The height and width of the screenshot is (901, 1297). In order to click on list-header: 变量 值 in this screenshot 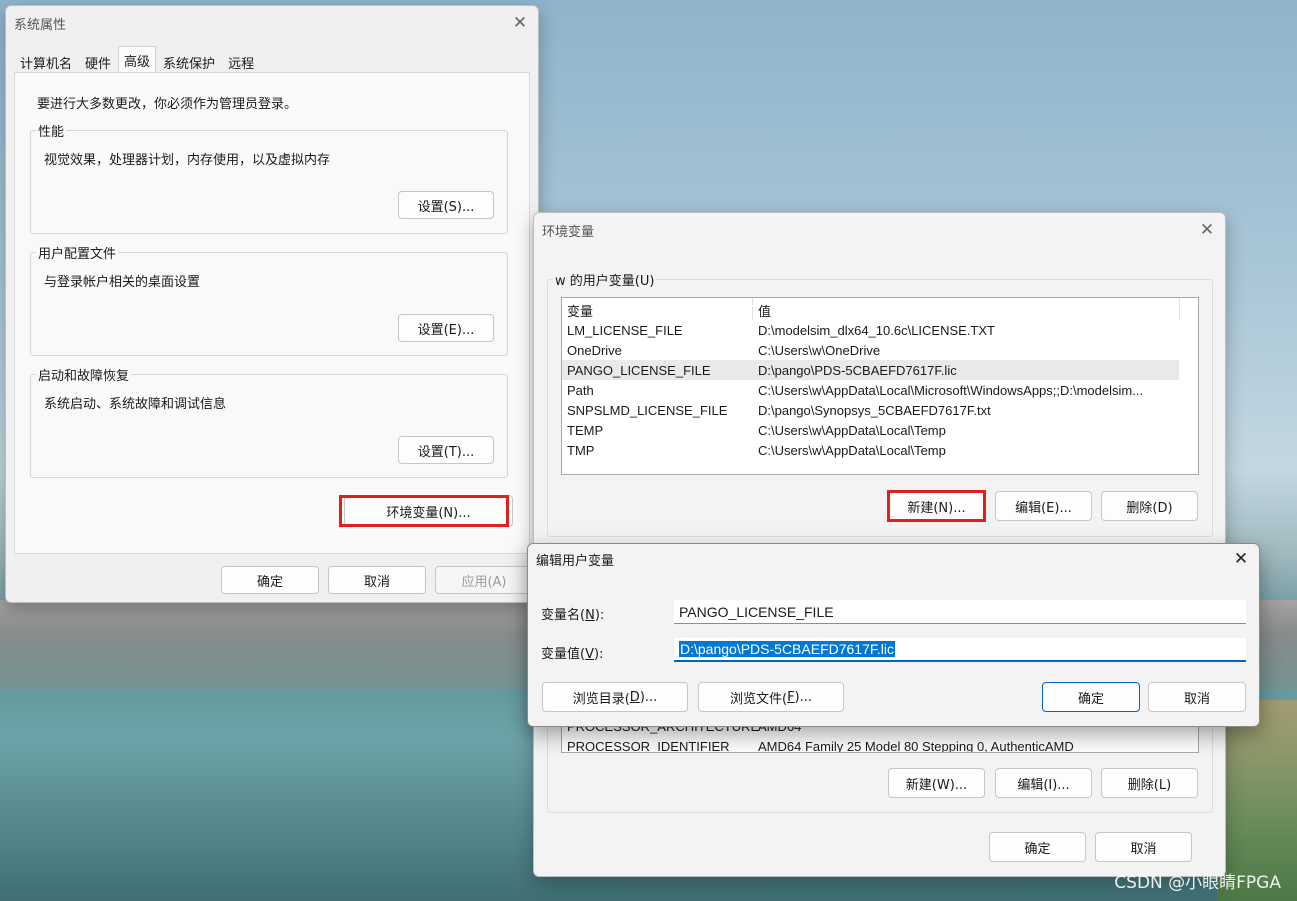, I will do `click(870, 310)`.